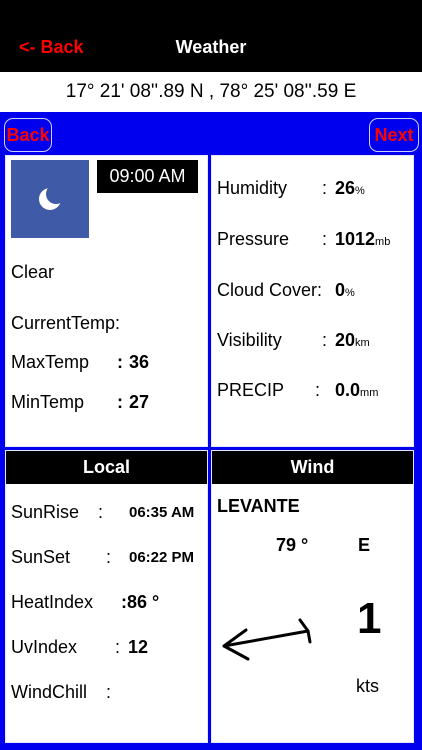 The height and width of the screenshot is (750, 422). I want to click on local-header: Local, so click(106, 467).